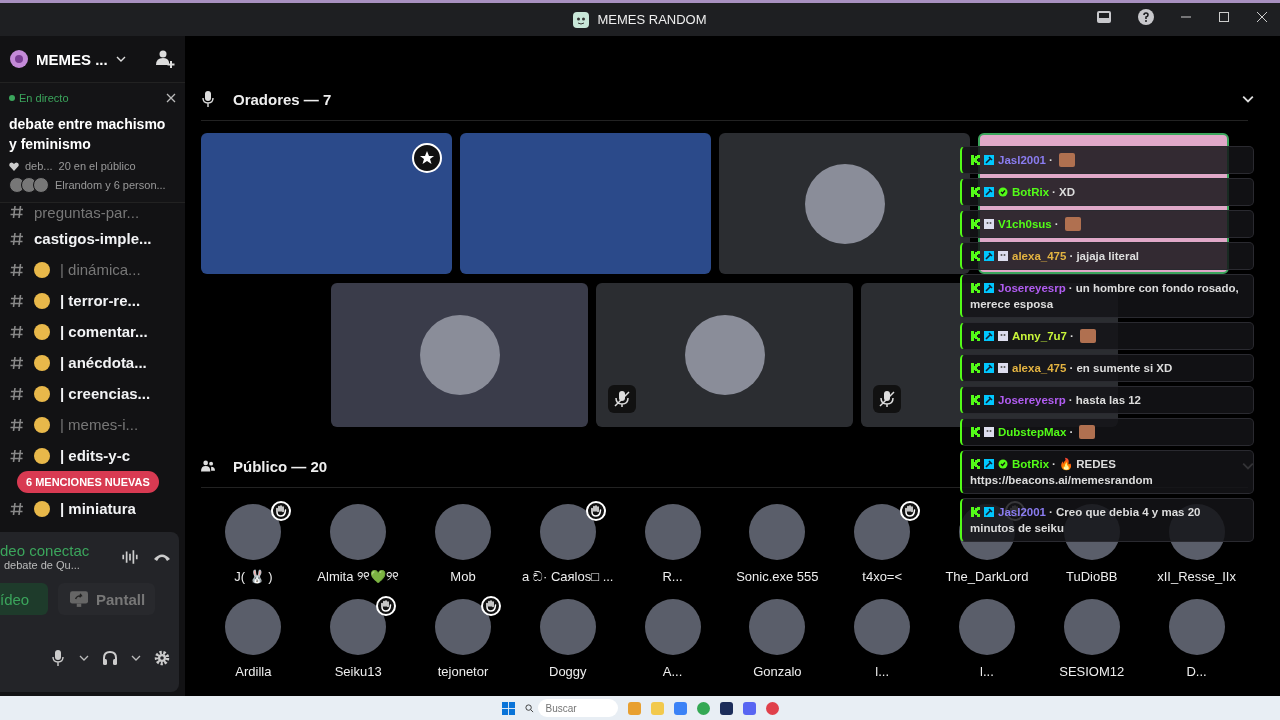  What do you see at coordinates (463, 671) in the screenshot?
I see `member-name: tejonetor` at bounding box center [463, 671].